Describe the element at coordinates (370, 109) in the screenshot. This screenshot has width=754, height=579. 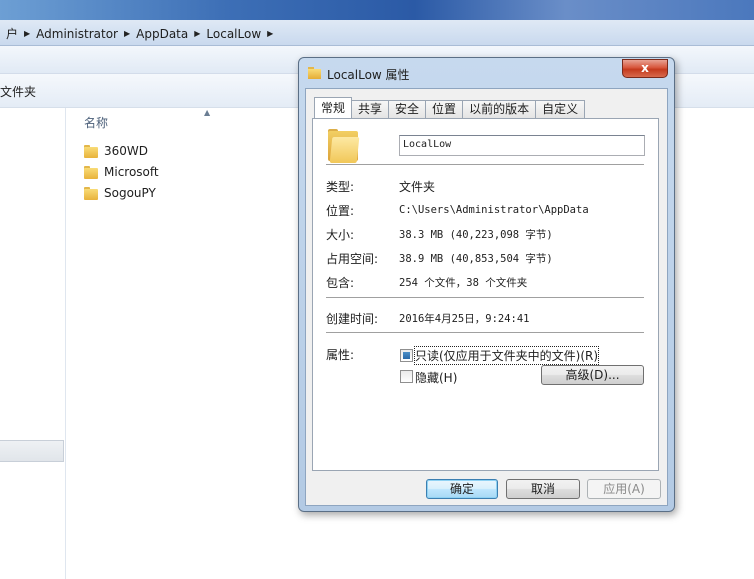
I see `tab-sharing: 共享` at that location.